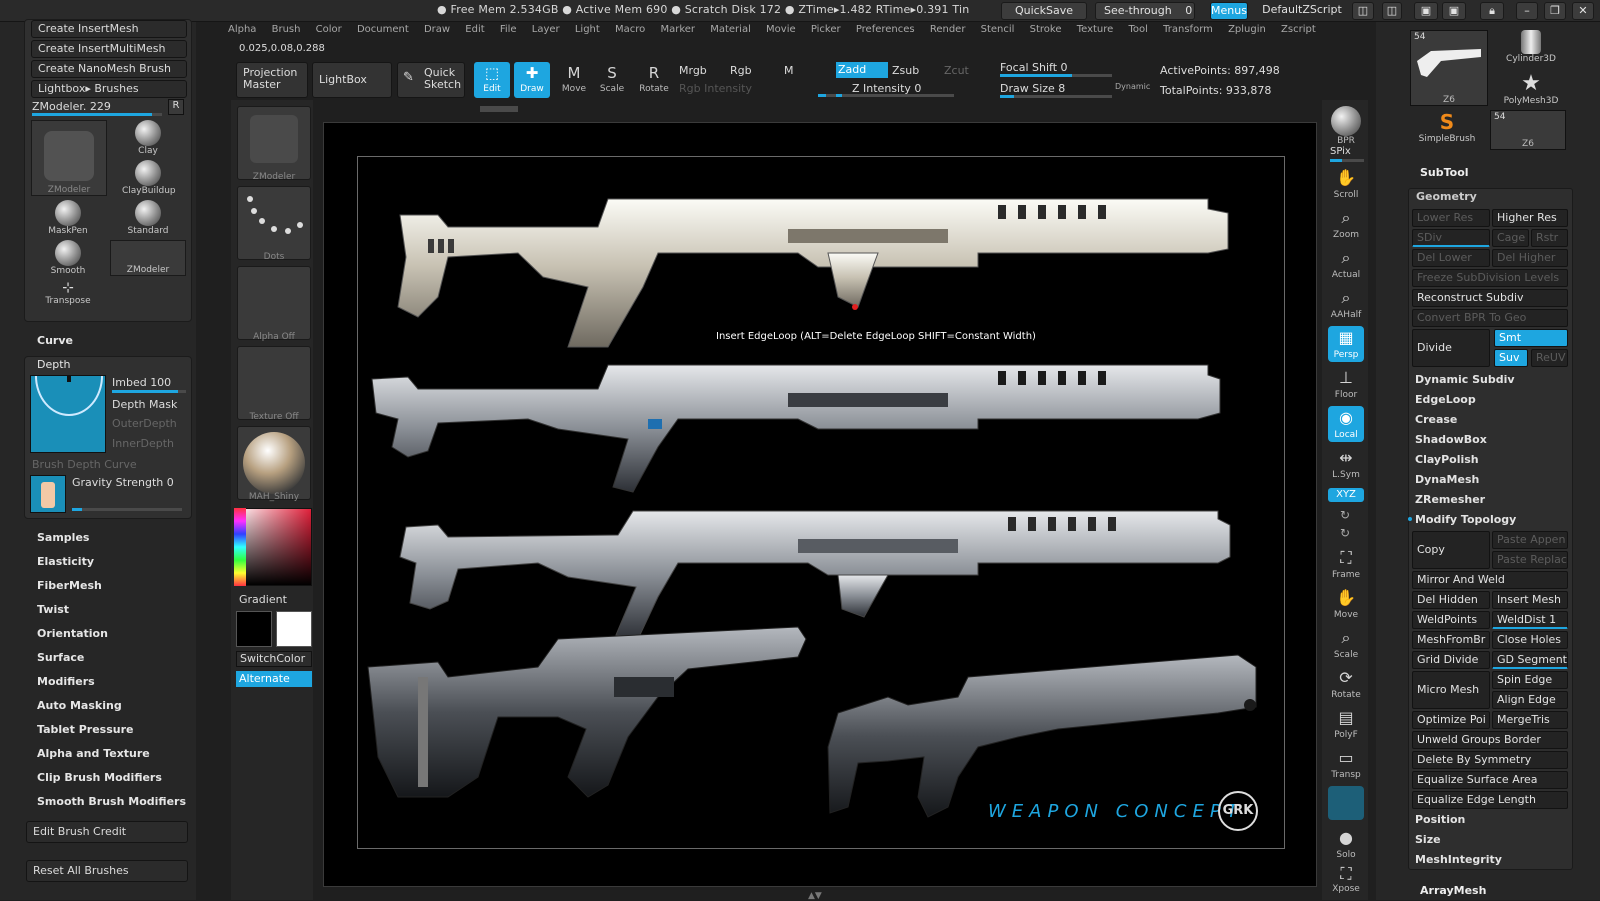 This screenshot has width=1600, height=901. What do you see at coordinates (1445, 399) in the screenshot?
I see `edgeloop-section: EdgeLoop` at bounding box center [1445, 399].